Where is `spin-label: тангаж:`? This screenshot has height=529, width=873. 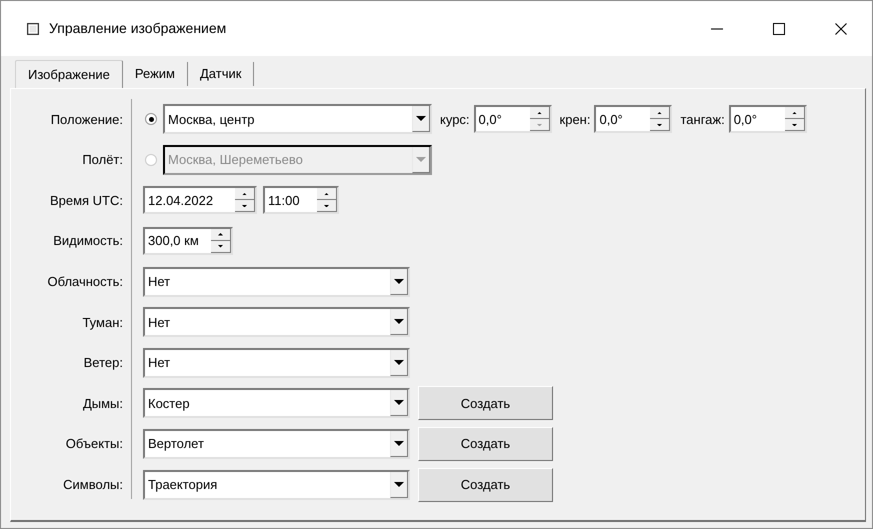
spin-label: тангаж: is located at coordinates (702, 119).